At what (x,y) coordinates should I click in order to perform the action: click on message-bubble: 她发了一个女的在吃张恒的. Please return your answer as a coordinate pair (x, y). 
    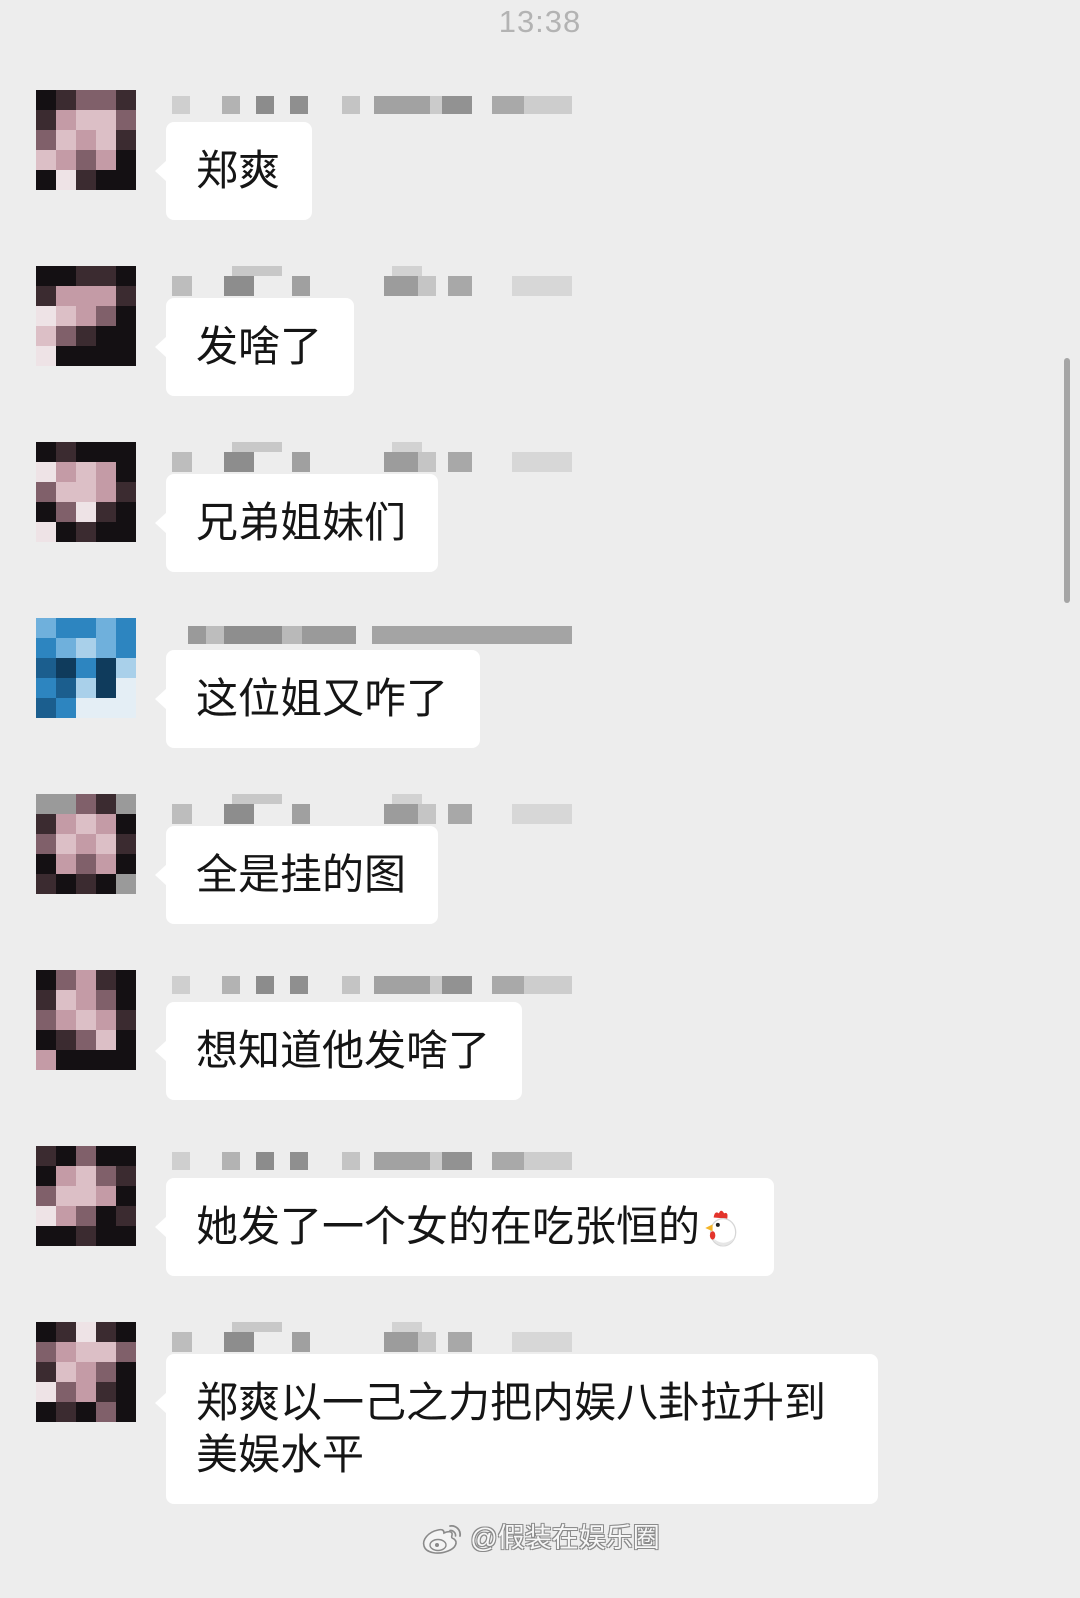
    Looking at the image, I should click on (464, 1227).